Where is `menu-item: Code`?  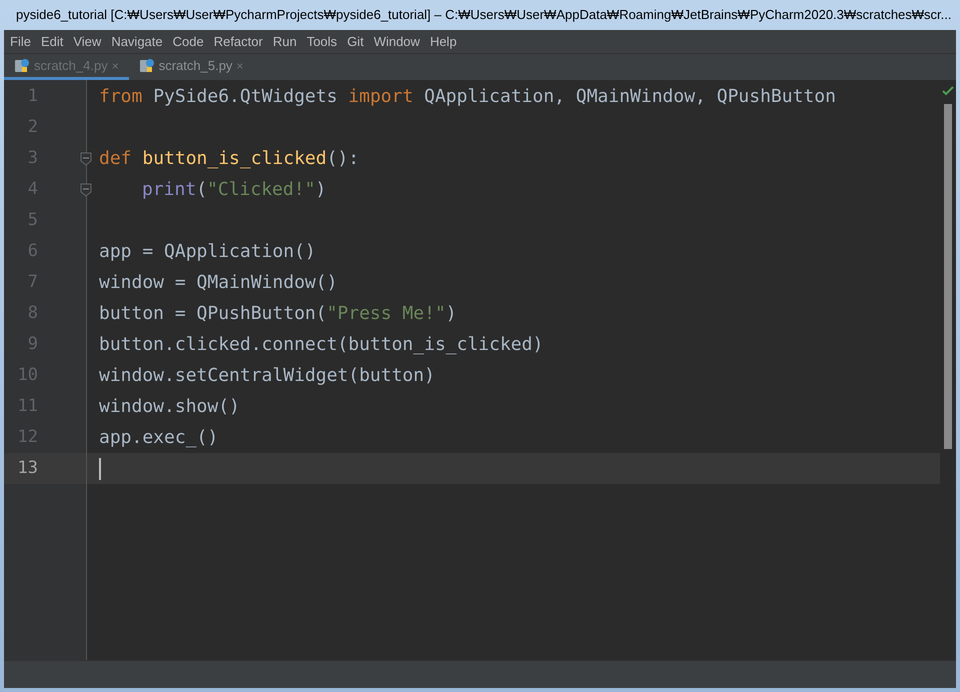 menu-item: Code is located at coordinates (188, 42).